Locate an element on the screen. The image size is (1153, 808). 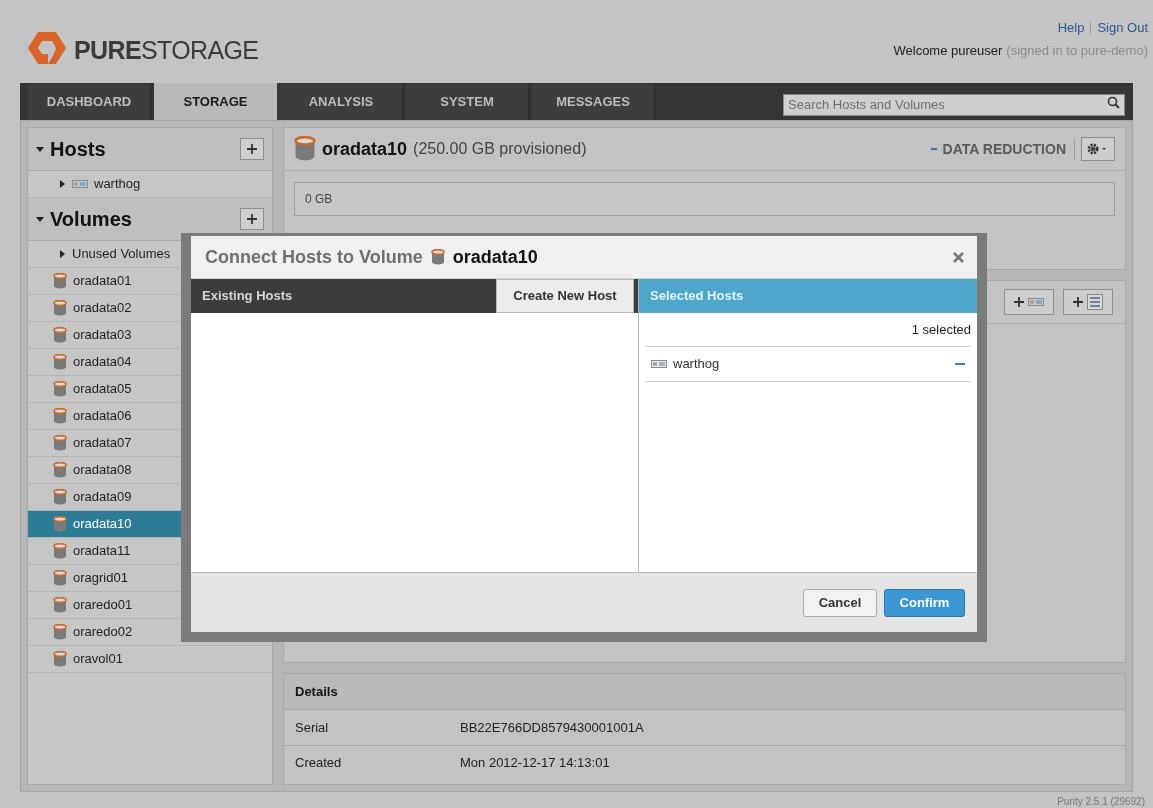
section-title: Hosts is located at coordinates (78, 149).